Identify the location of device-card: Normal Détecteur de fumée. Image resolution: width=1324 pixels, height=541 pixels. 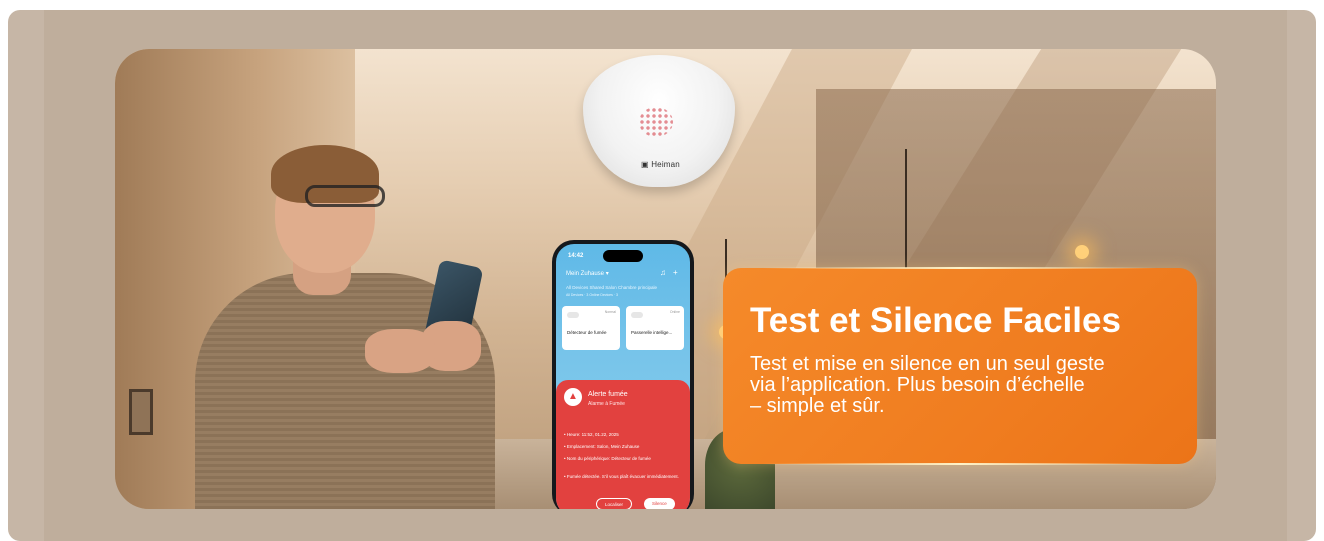
(591, 328).